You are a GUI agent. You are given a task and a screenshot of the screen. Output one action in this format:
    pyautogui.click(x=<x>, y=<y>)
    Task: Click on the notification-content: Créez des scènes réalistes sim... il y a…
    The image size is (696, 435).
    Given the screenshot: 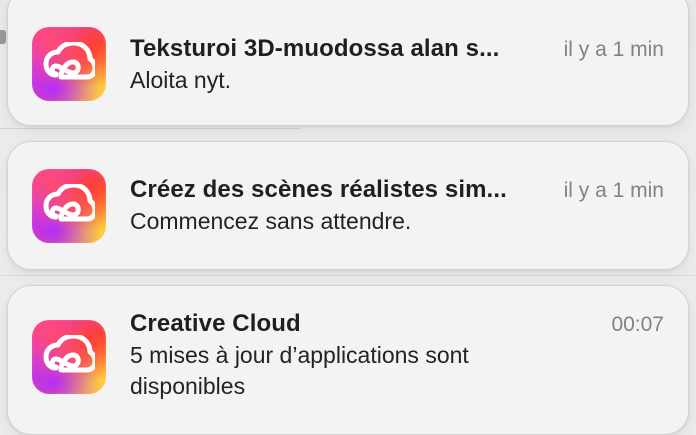 What is the action you would take?
    pyautogui.click(x=397, y=206)
    